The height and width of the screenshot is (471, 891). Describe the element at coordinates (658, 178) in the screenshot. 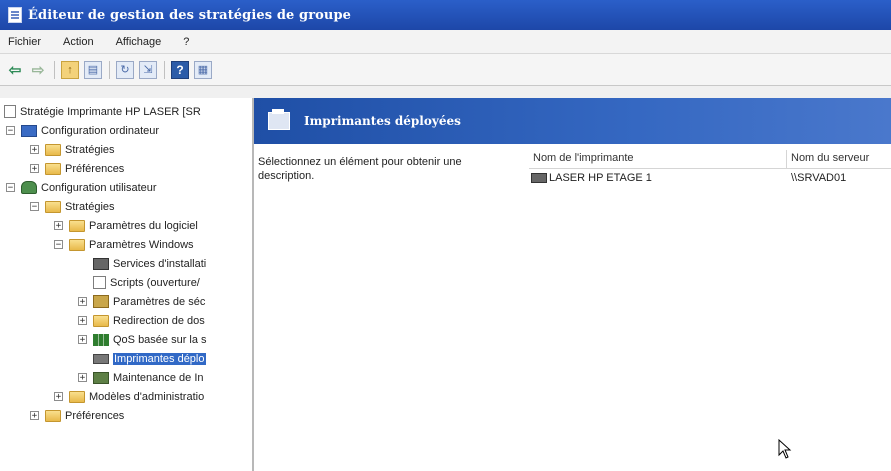

I see `cell-printer-name: LASER HP ETAGE 1` at that location.